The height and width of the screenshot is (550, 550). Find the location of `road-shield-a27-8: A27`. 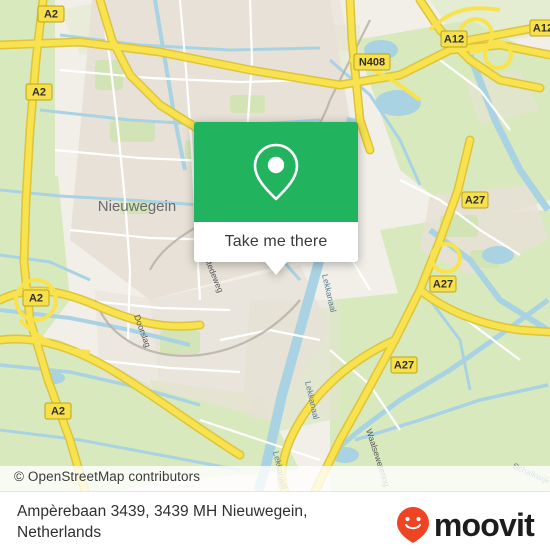

road-shield-a27-8: A27 is located at coordinates (443, 284).